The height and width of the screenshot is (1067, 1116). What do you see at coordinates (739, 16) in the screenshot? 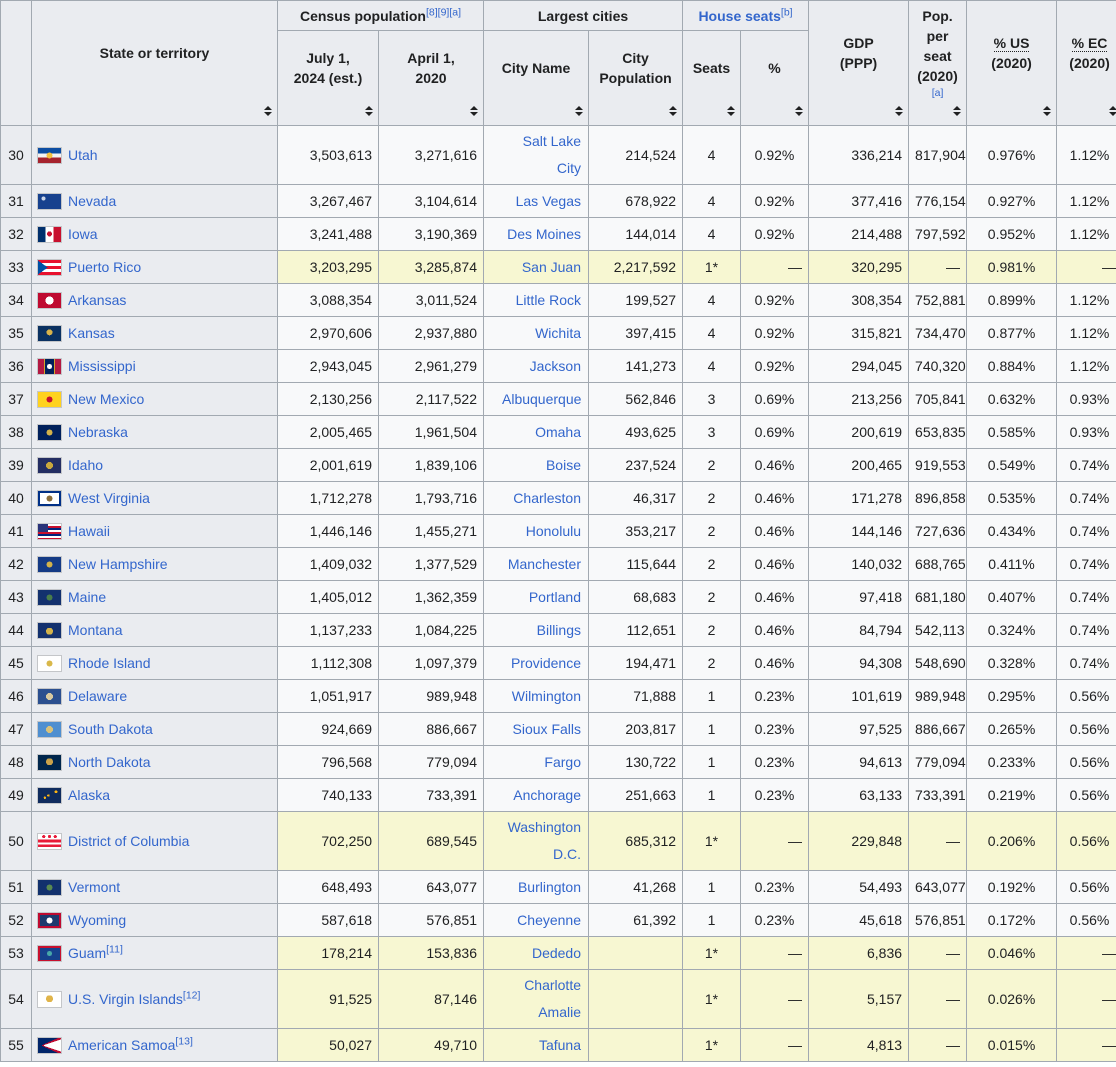
I see `house-seats-link: House seats` at bounding box center [739, 16].